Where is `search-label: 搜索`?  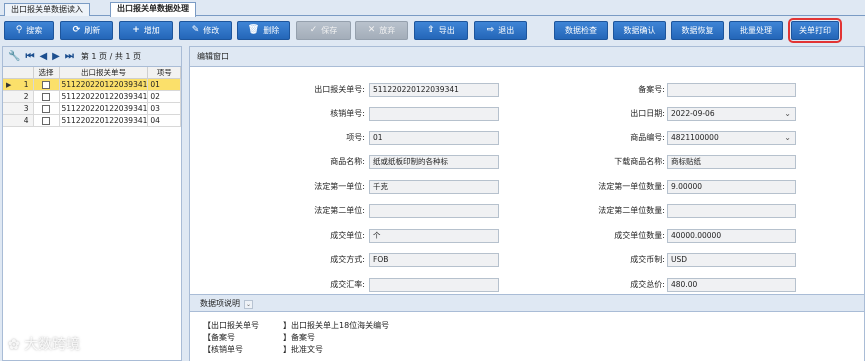
search-label: 搜索 is located at coordinates (34, 30).